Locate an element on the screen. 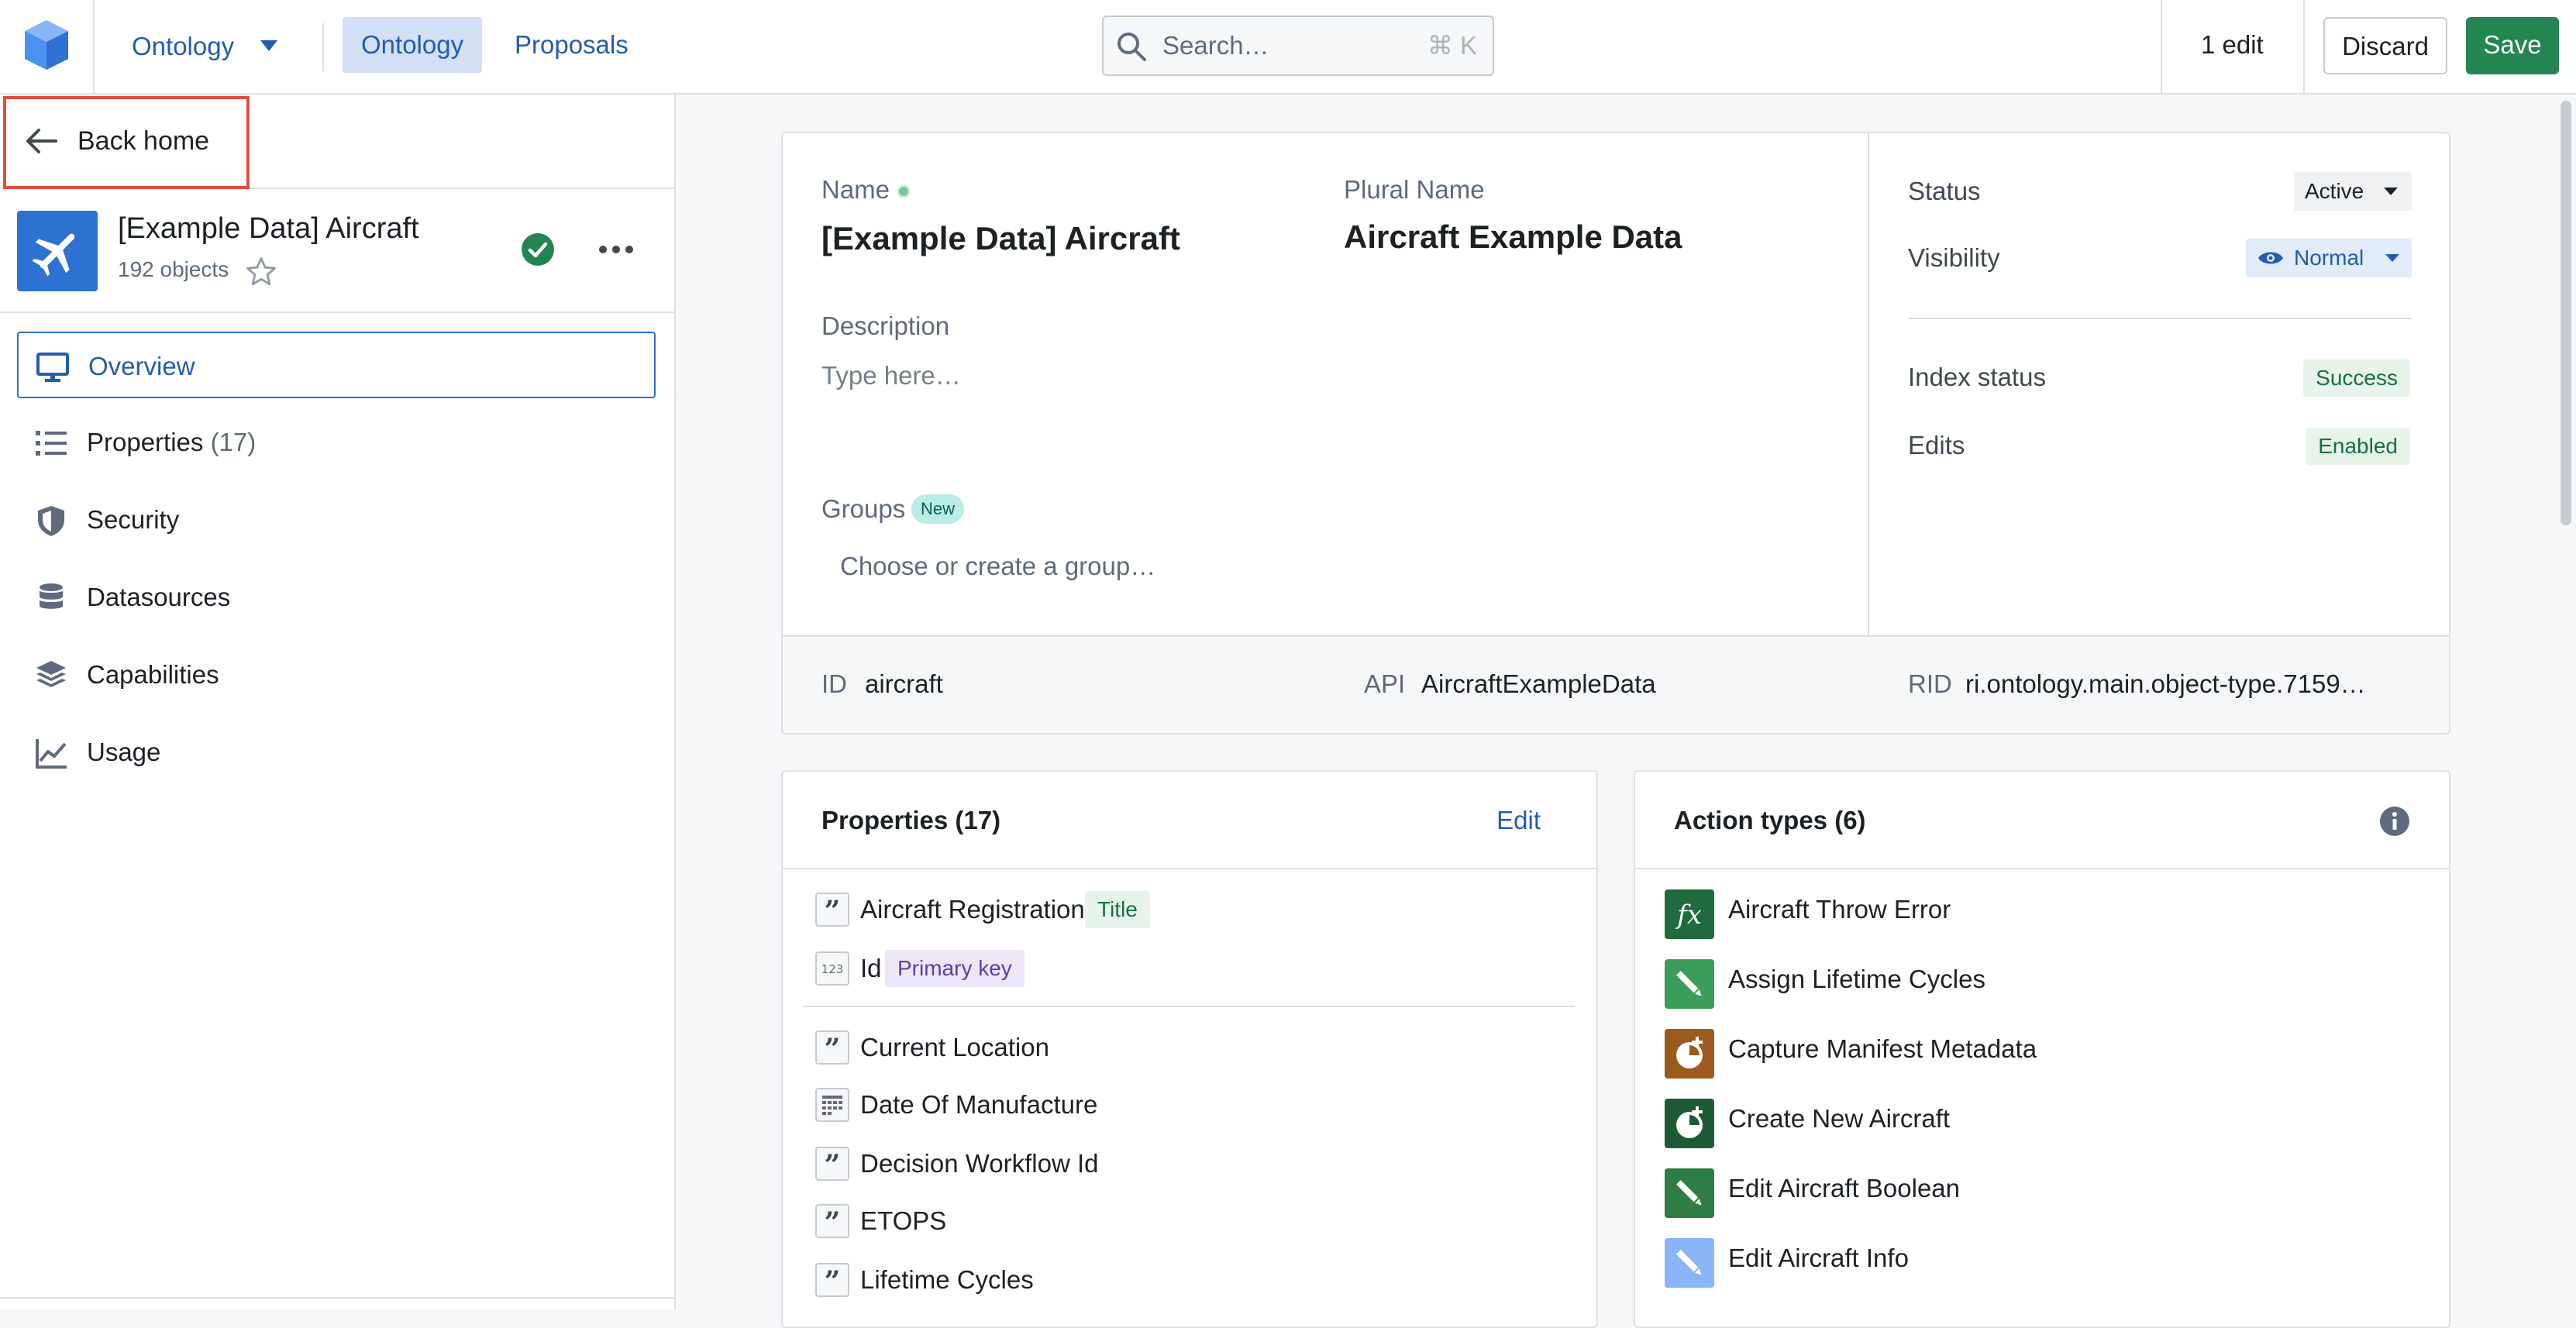 The image size is (2576, 1328). sidebar-item-properties: Properties (17) is located at coordinates (336, 443).